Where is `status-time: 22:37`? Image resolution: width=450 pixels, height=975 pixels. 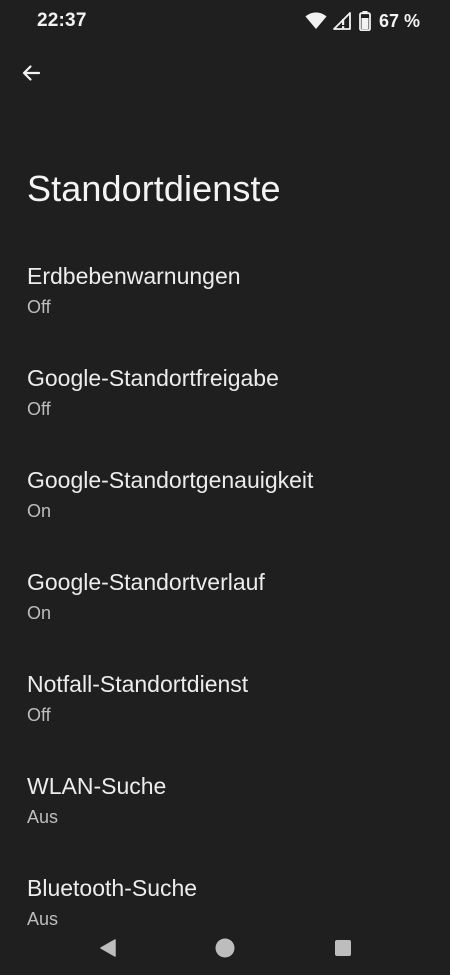 status-time: 22:37 is located at coordinates (62, 20).